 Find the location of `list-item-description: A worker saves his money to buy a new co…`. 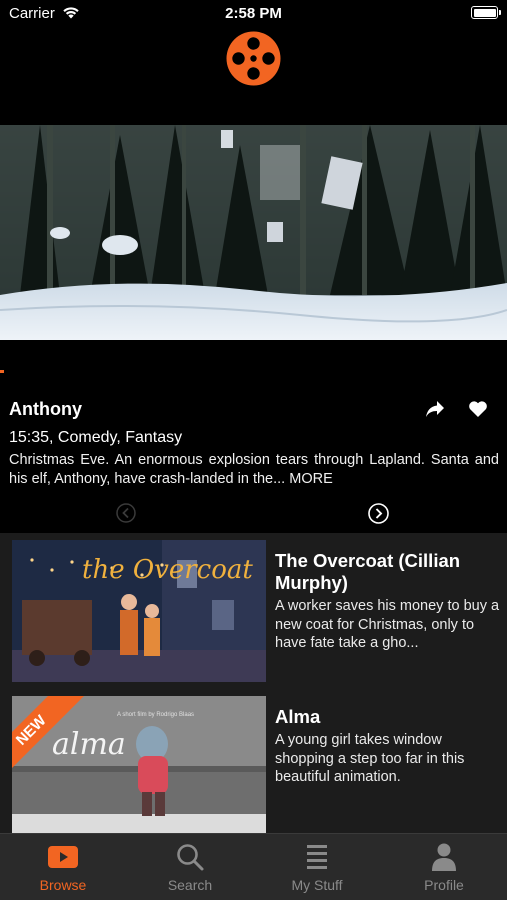

list-item-description: A worker saves his money to buy a new co… is located at coordinates (387, 624).